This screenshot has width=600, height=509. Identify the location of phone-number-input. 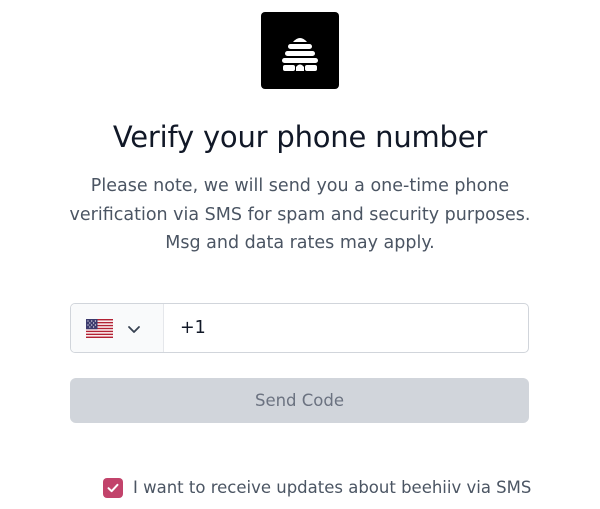
(346, 328).